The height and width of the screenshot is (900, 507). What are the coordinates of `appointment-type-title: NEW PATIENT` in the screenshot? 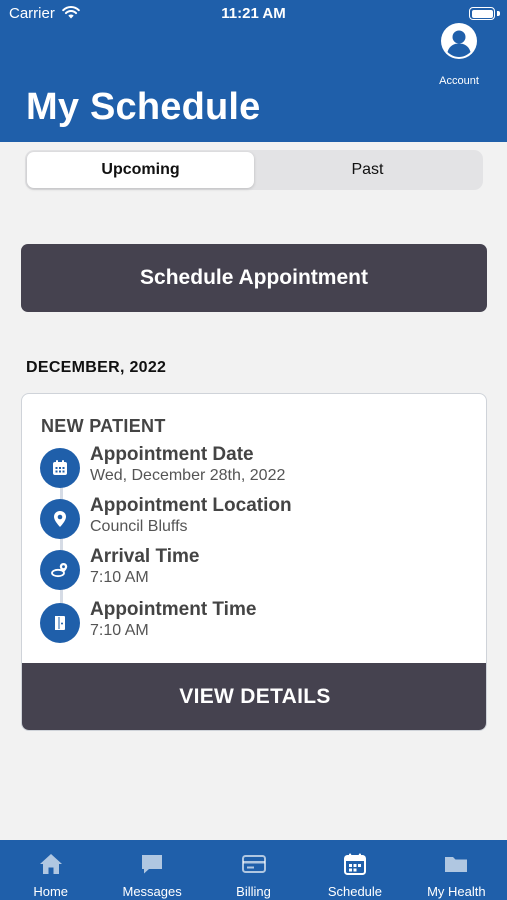 It's located at (103, 426).